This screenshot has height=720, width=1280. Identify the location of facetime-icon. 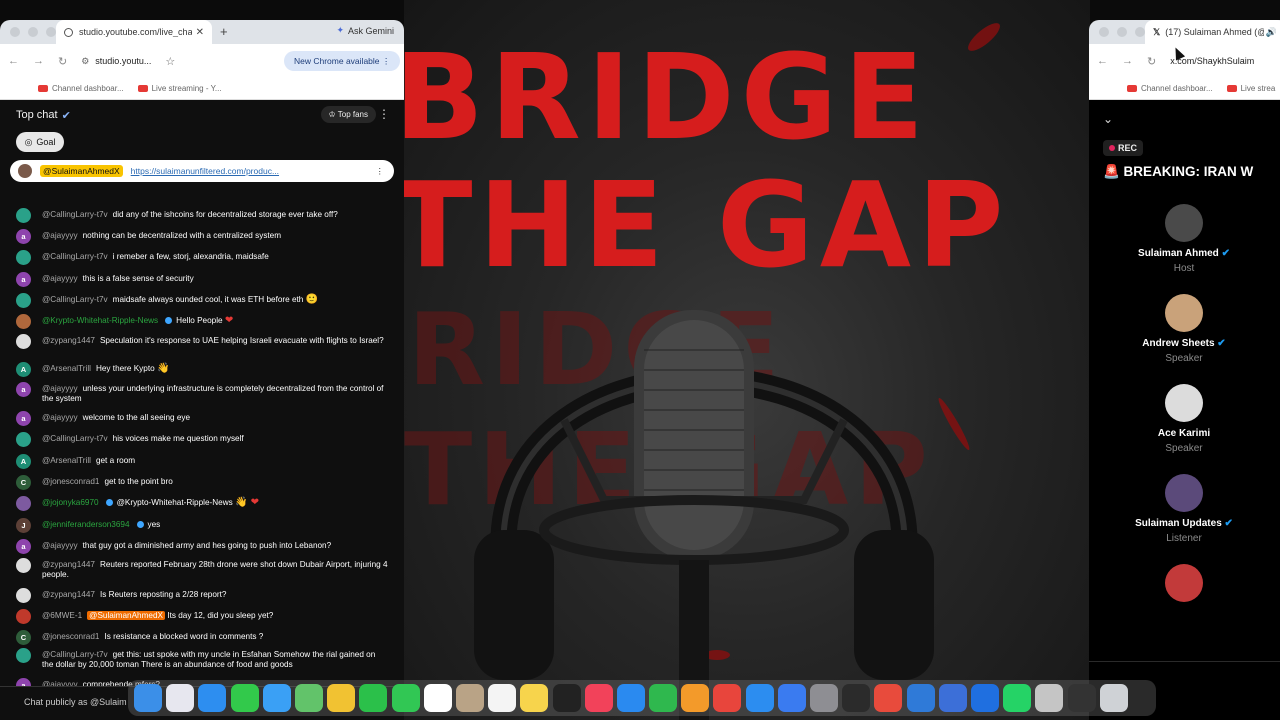
(373, 698).